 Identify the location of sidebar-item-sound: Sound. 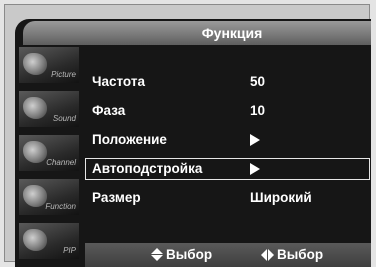
(49, 109).